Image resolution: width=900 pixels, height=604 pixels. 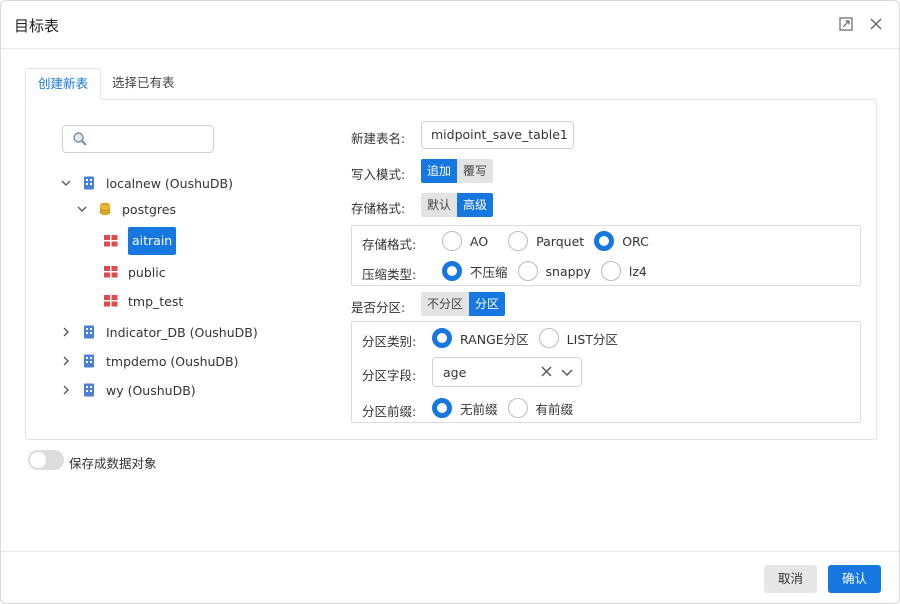 I want to click on cancel-button: 取消, so click(x=791, y=579).